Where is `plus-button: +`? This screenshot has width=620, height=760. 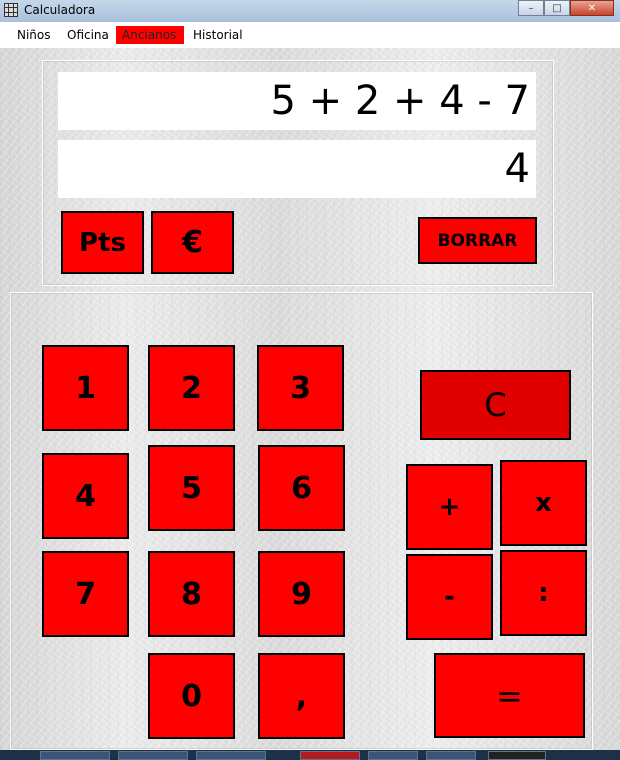
plus-button: + is located at coordinates (449, 507).